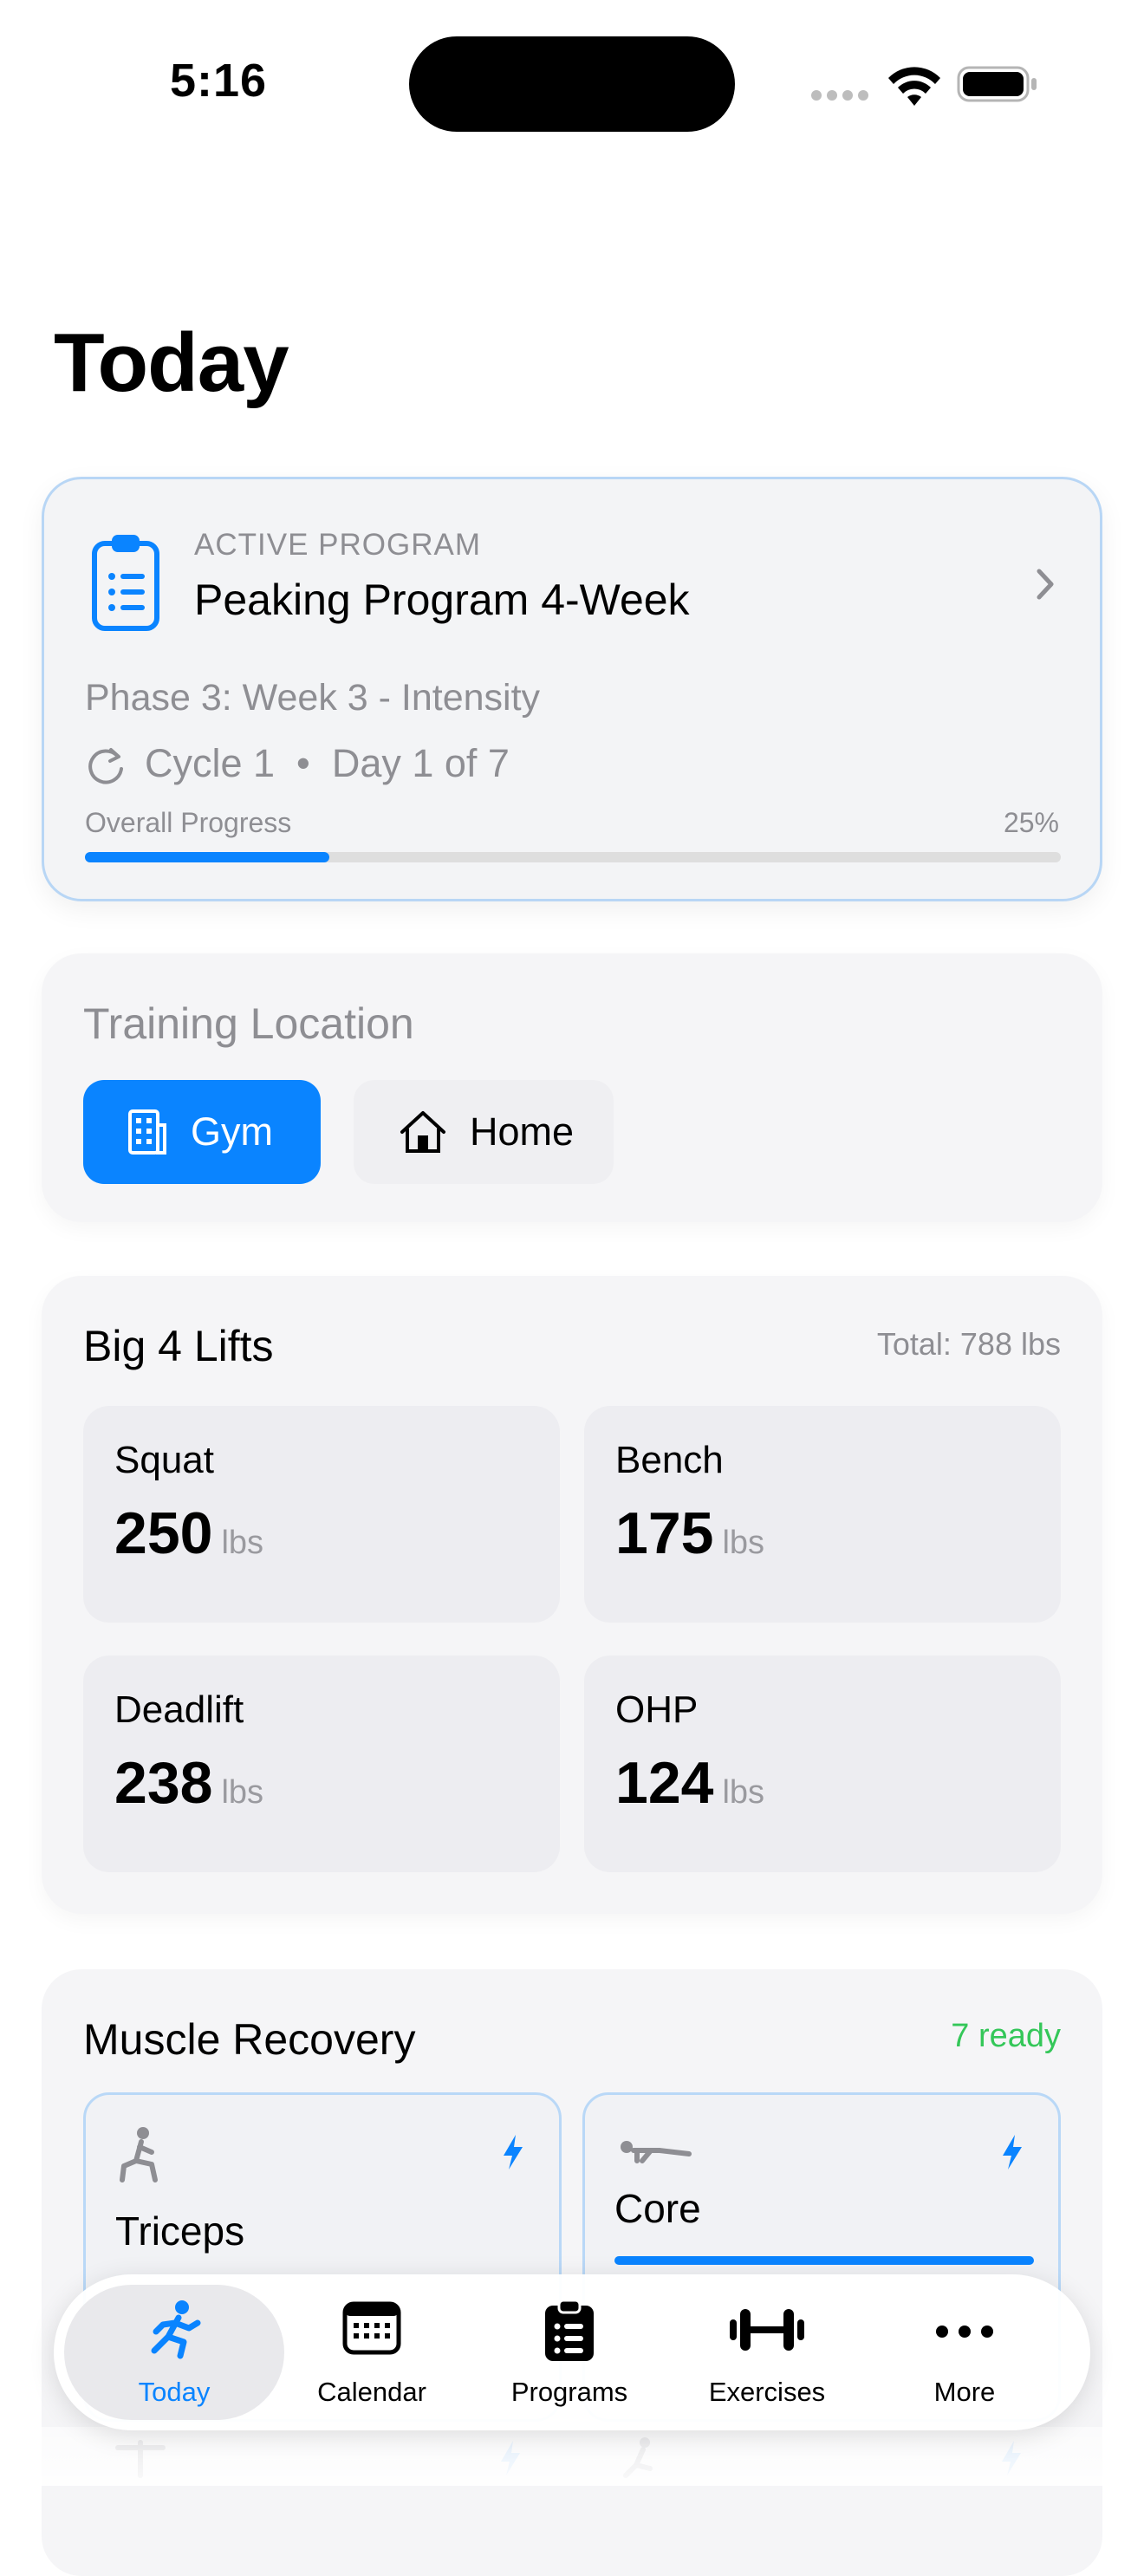  I want to click on lifts-total: Total: 788 lbs, so click(968, 1344).